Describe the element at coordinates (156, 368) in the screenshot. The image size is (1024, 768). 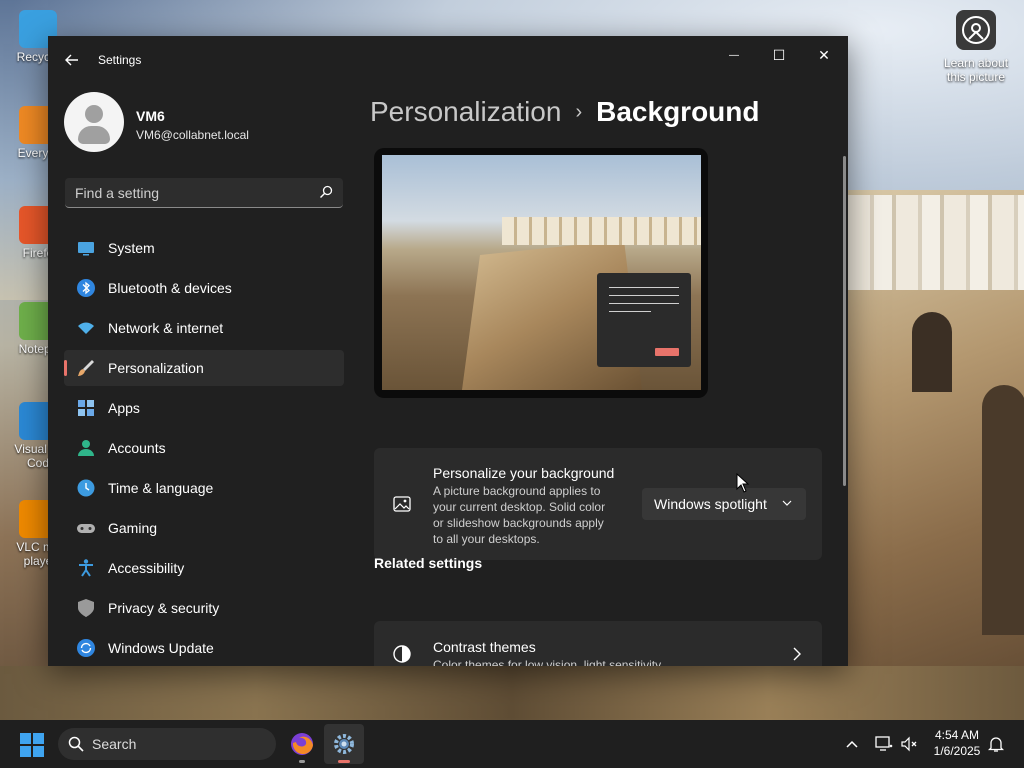
I see `sidebar-item-label: Personalization` at that location.